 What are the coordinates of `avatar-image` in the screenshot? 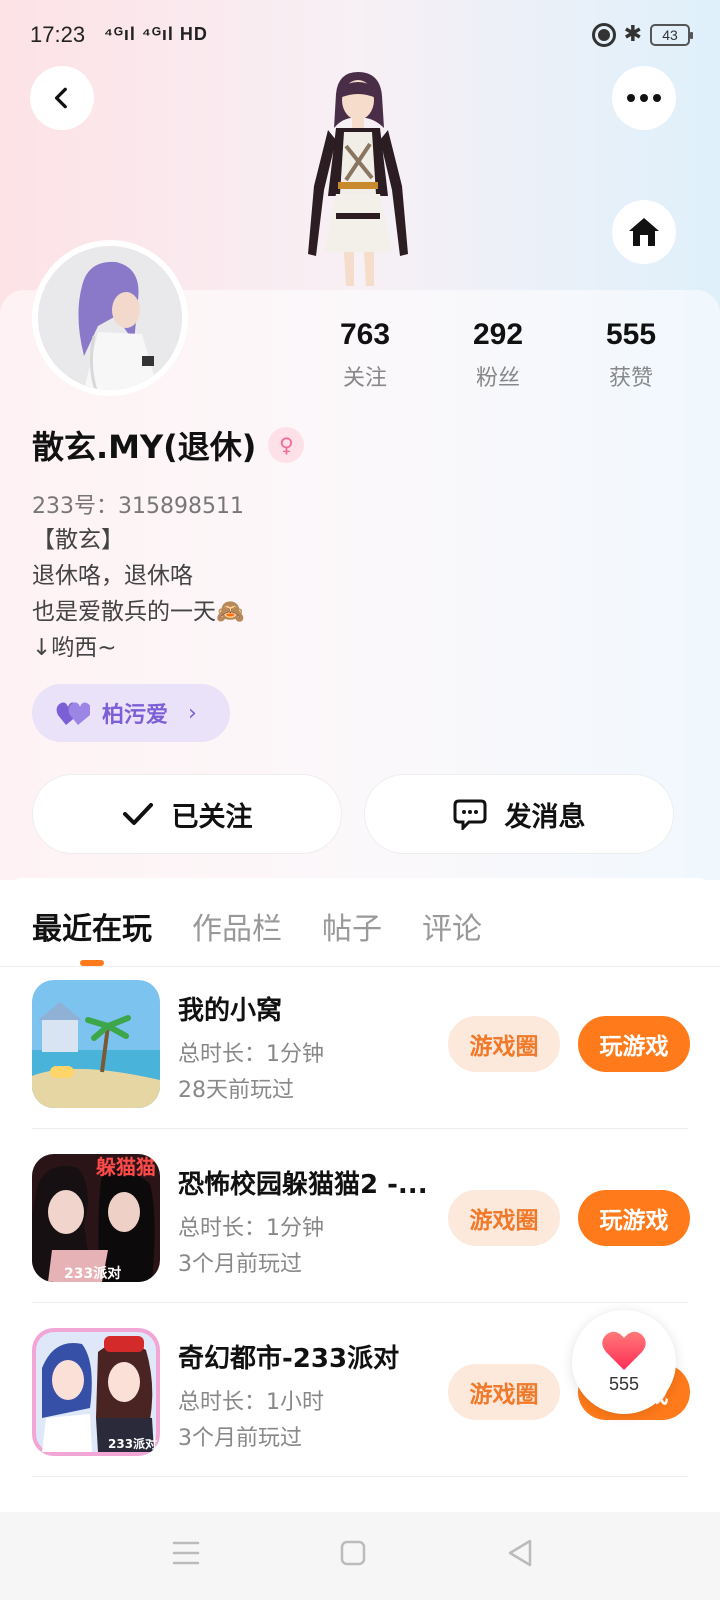 It's located at (110, 318).